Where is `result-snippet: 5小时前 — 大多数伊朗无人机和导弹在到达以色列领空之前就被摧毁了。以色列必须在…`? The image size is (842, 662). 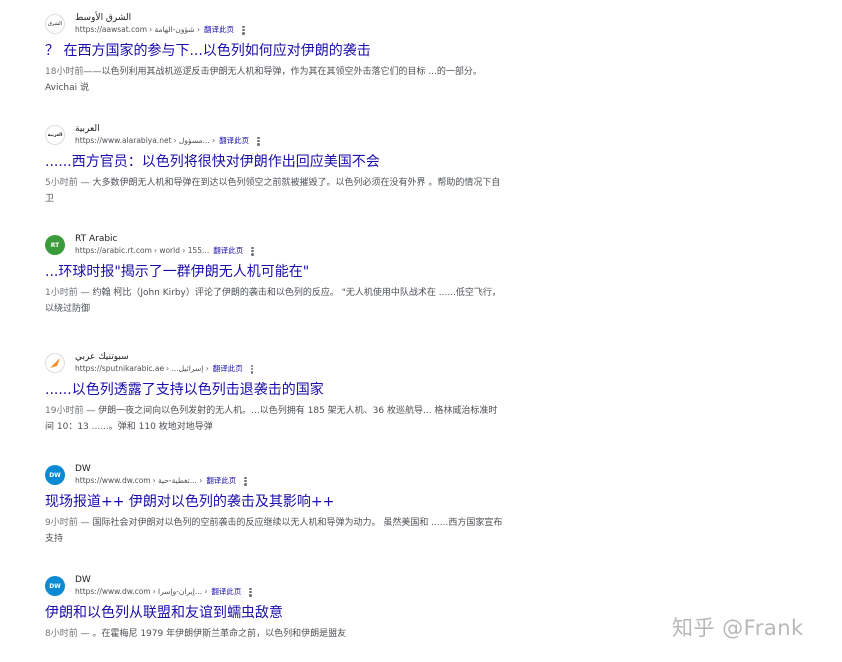 result-snippet: 5小时前 — 大多数伊朗无人机和导弹在到达以色列领空之前就被摧毁了。以色列必须在… is located at coordinates (275, 191).